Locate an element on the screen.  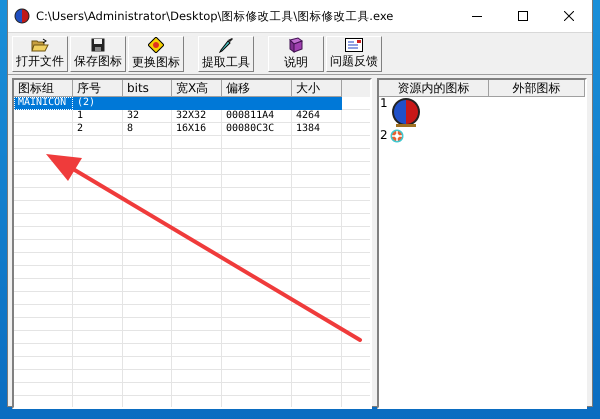
table-cell: MAINICON is located at coordinates (43, 103).